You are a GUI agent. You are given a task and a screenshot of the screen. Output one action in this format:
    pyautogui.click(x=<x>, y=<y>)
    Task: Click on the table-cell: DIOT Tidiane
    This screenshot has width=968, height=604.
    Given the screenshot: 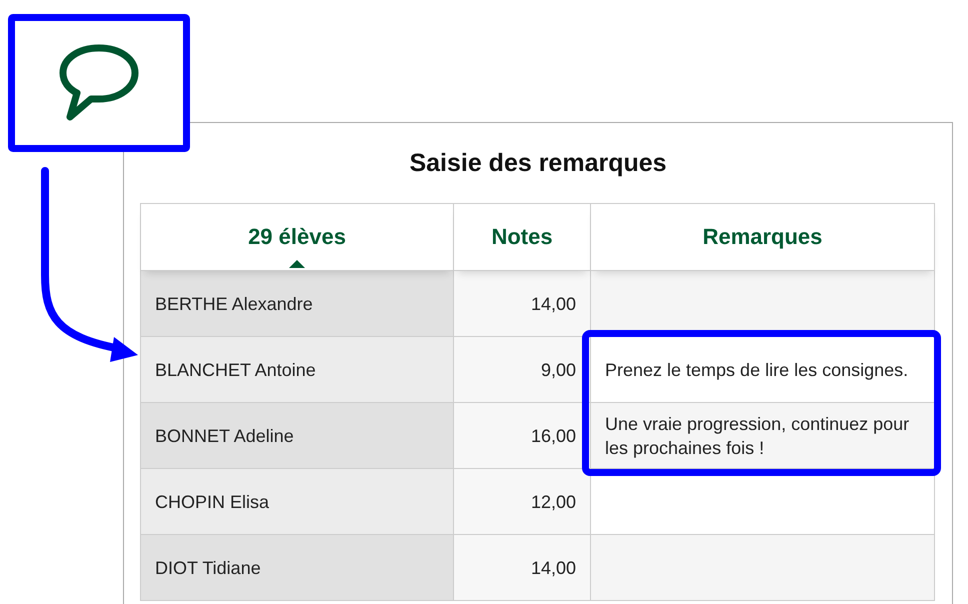 What is the action you would take?
    pyautogui.click(x=297, y=568)
    